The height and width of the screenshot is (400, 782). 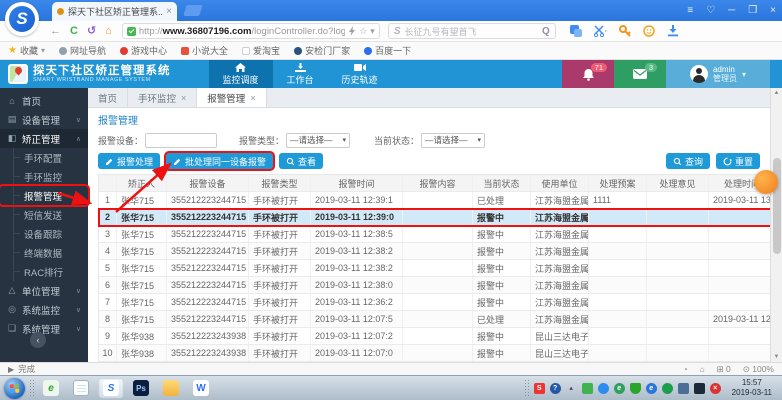 What do you see at coordinates (141, 388) in the screenshot?
I see `taskbar-photoshop-button: Ps` at bounding box center [141, 388].